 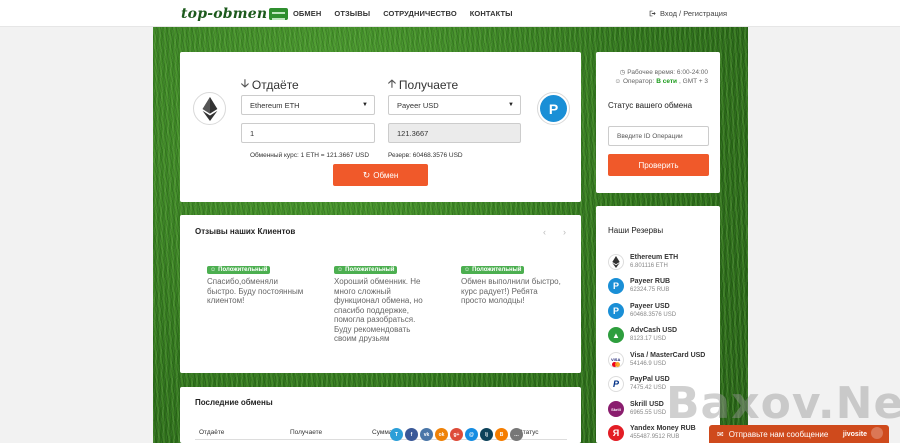 What do you see at coordinates (308, 105) in the screenshot?
I see `give-currency-select: Ethereum ETH ▼` at bounding box center [308, 105].